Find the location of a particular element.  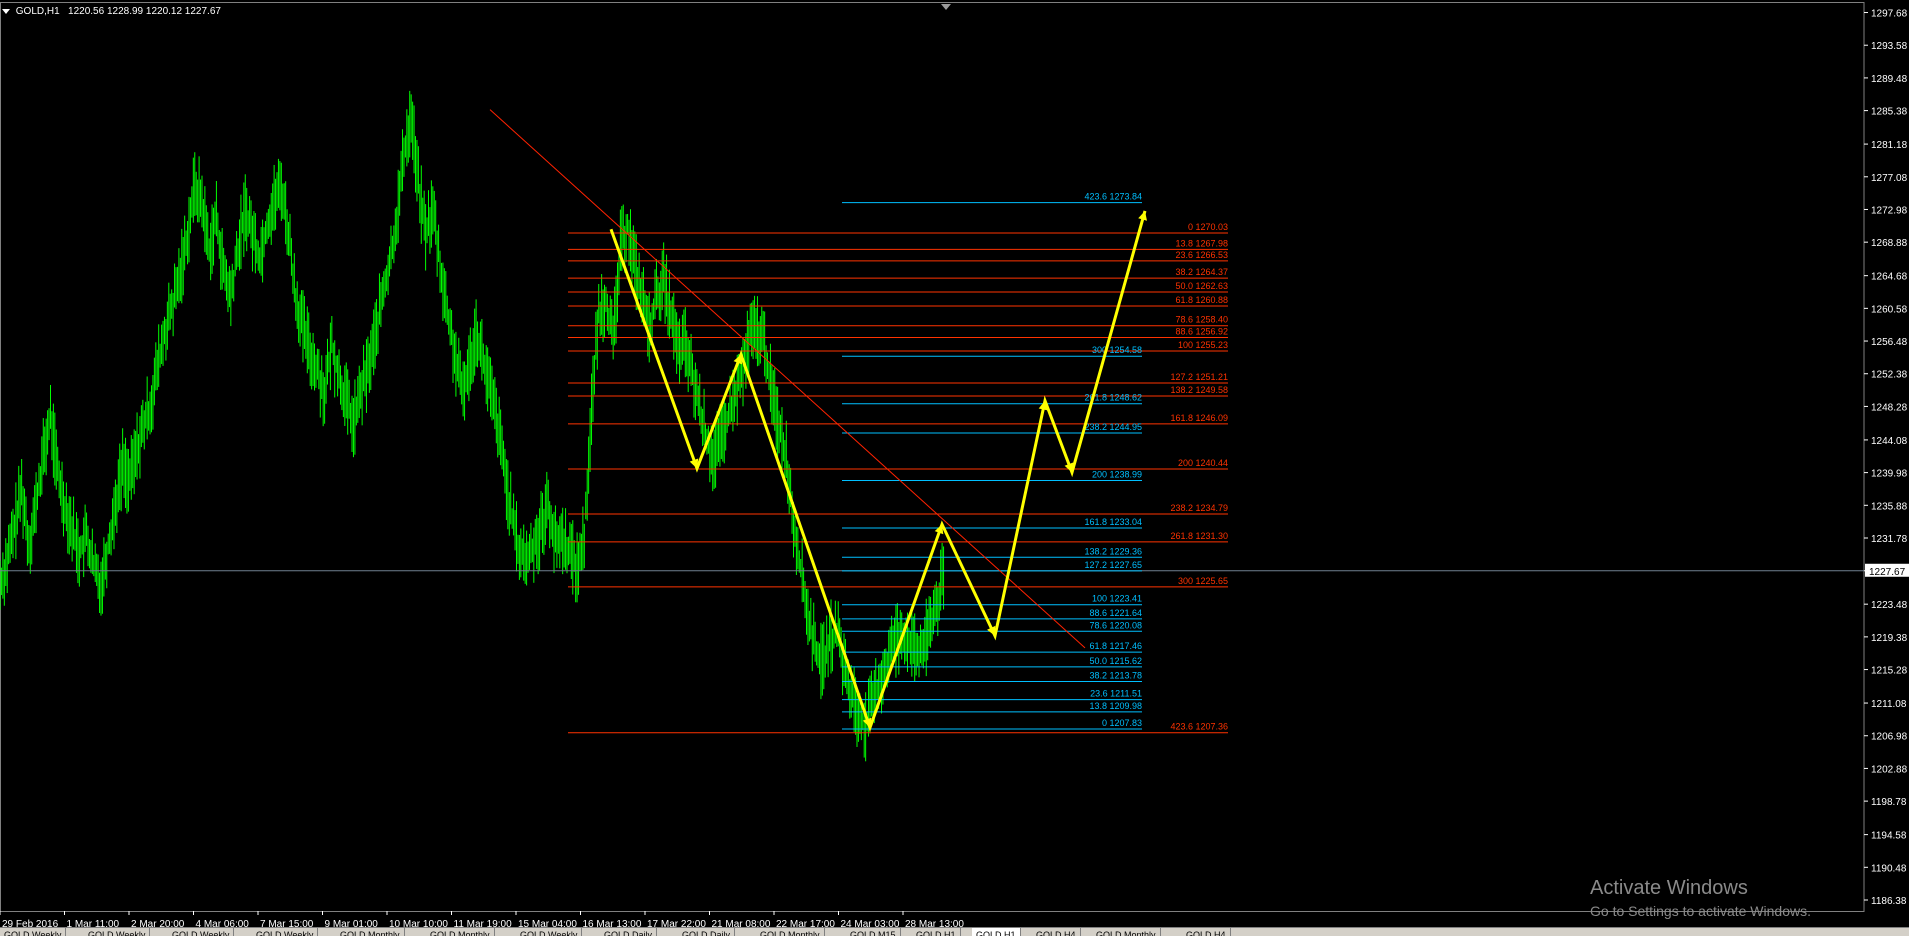

y-tick-label: 1252.38 is located at coordinates (1889, 375).